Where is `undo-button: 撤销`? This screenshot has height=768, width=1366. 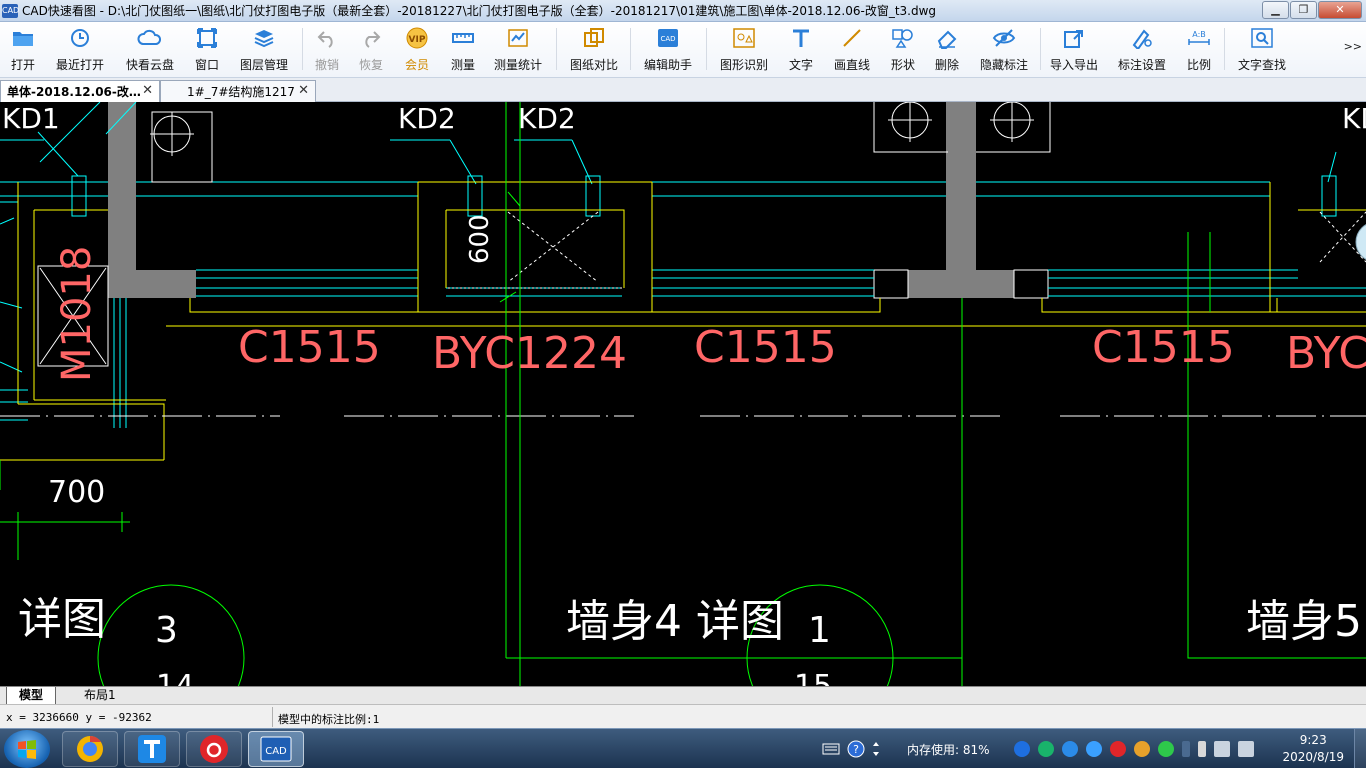
undo-button: 撤销 is located at coordinates (327, 50).